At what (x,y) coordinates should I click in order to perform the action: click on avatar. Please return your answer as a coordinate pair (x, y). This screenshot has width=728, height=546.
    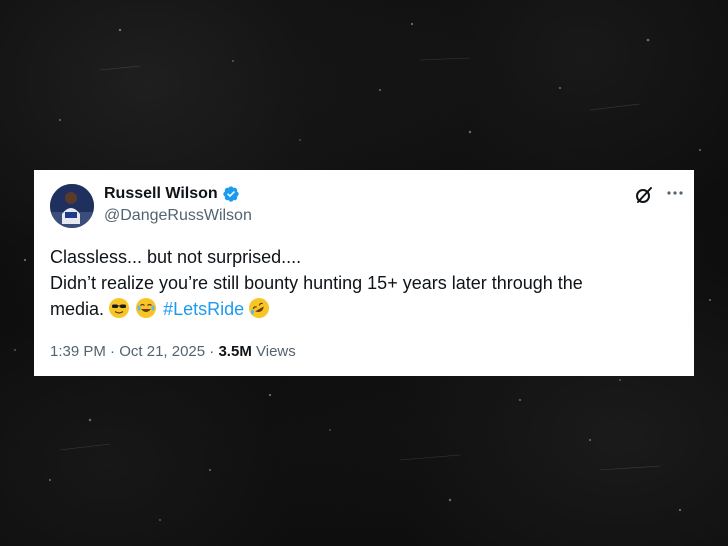
    Looking at the image, I should click on (72, 206).